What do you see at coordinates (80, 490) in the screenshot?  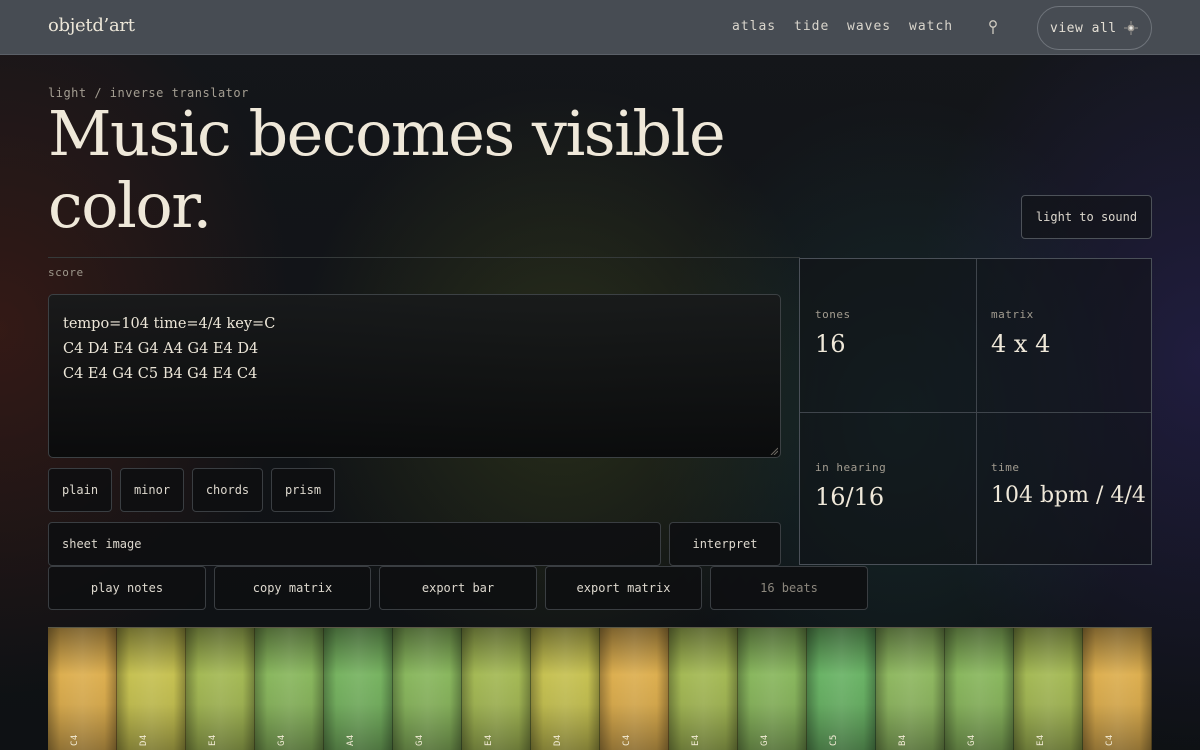 I see `preset-plain-button: plain` at bounding box center [80, 490].